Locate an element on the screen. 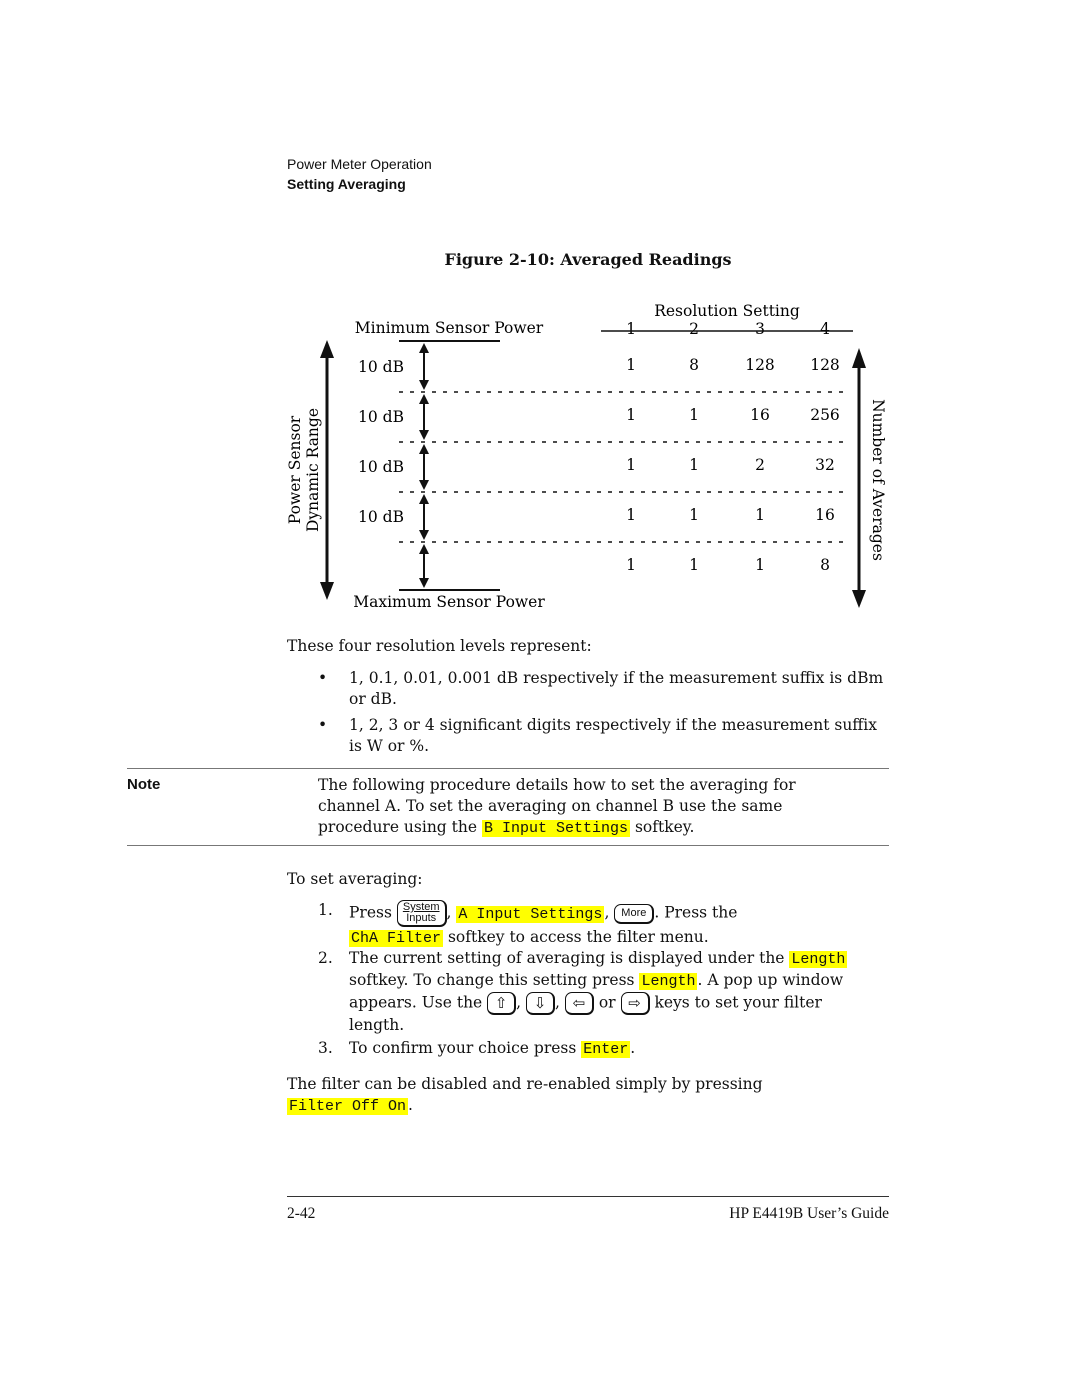  softkey-filter-off-on: Filter Off On is located at coordinates (348, 1106).